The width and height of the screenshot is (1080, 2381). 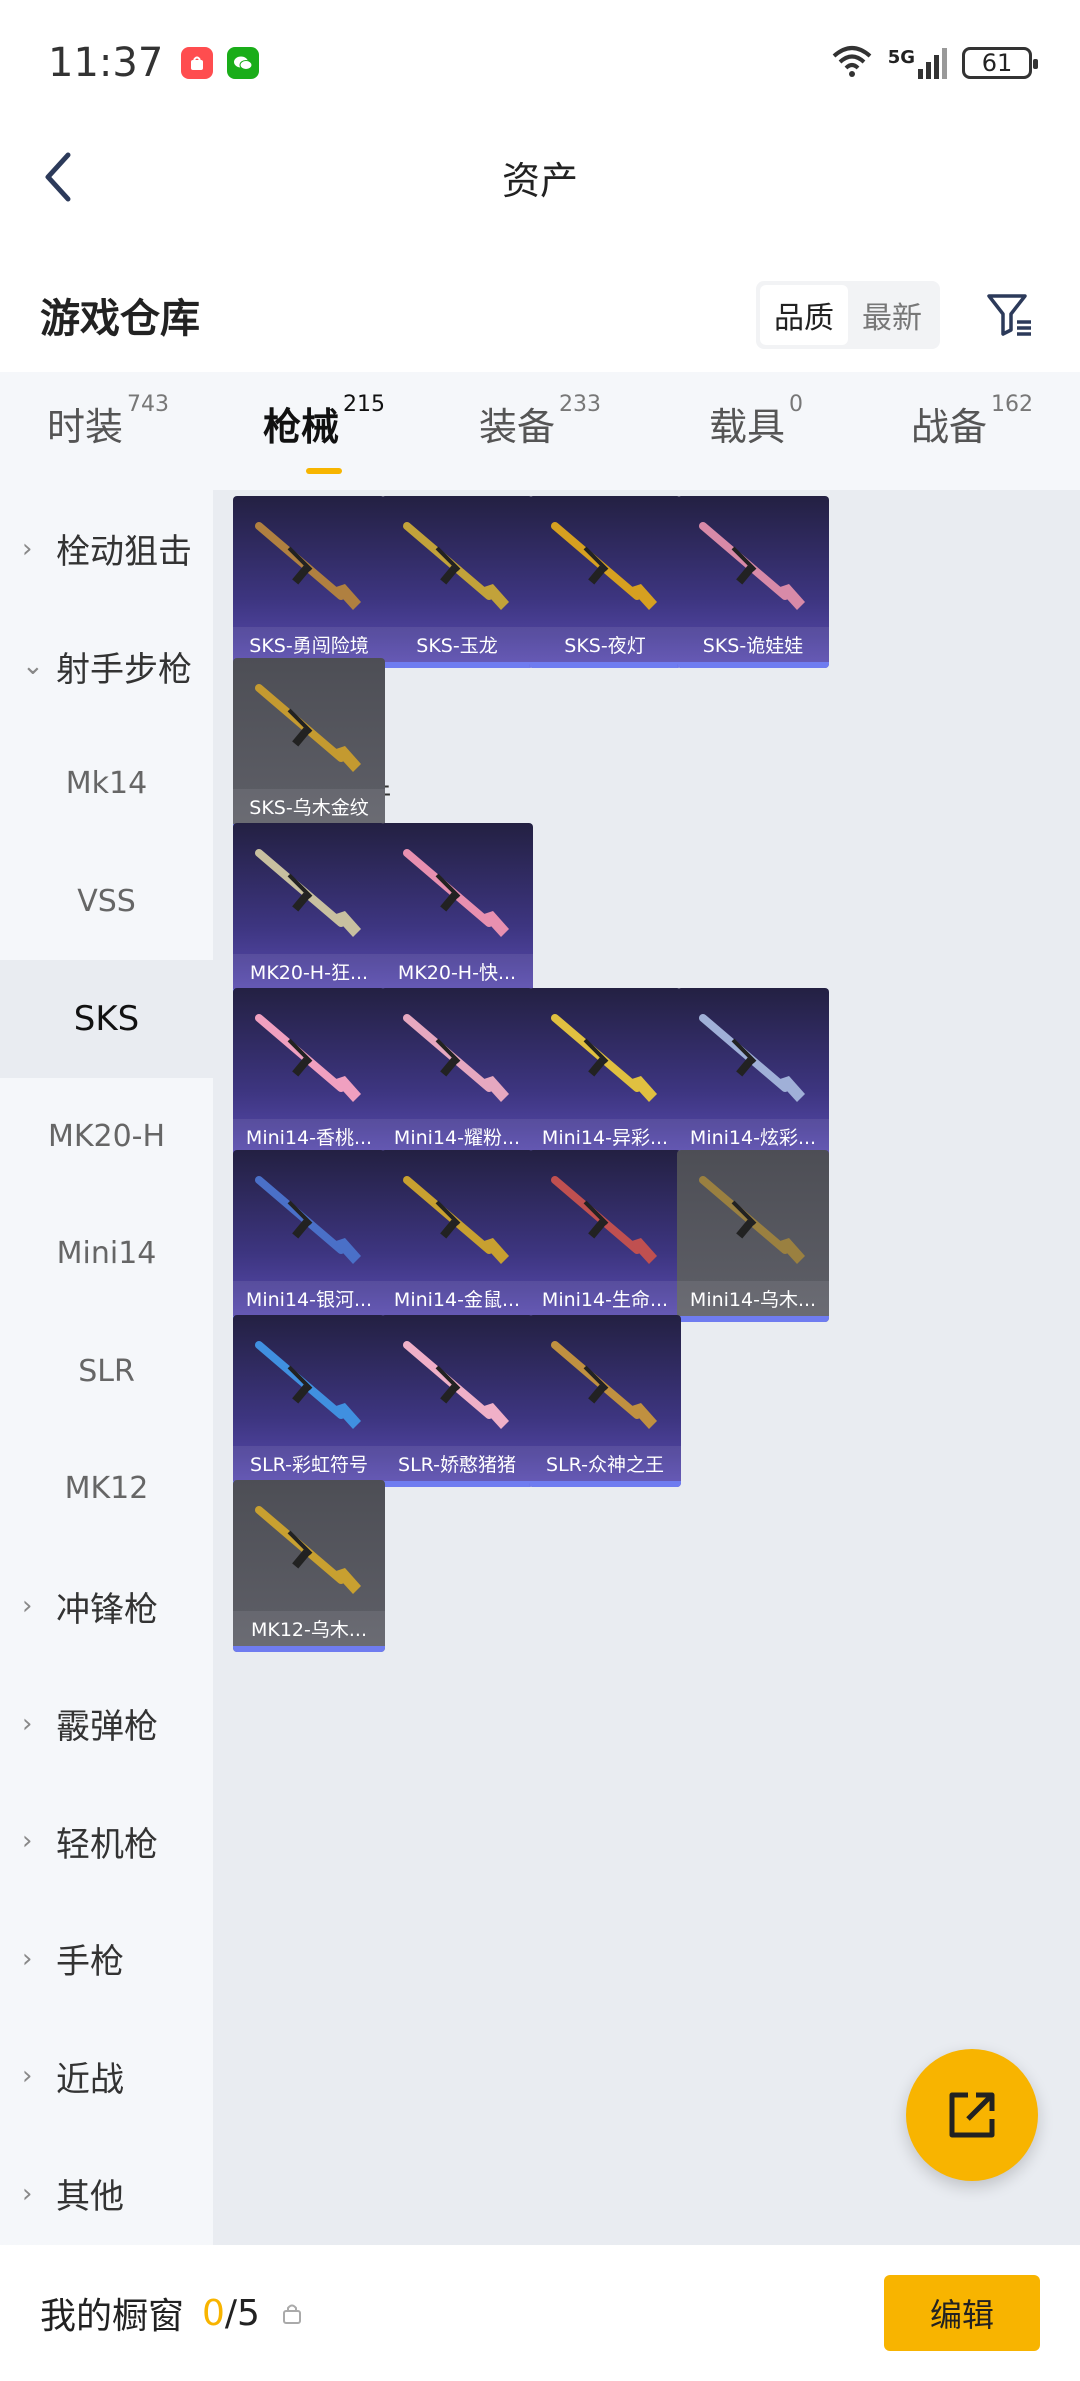 I want to click on sidebar-item-label: 其他, so click(x=90, y=2197).